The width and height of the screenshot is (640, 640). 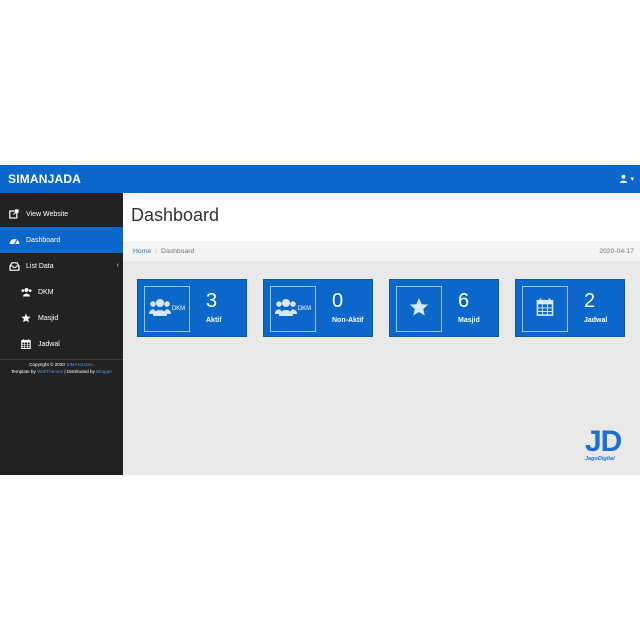 I want to click on chevron-down-icon: ▾, so click(x=632, y=179).